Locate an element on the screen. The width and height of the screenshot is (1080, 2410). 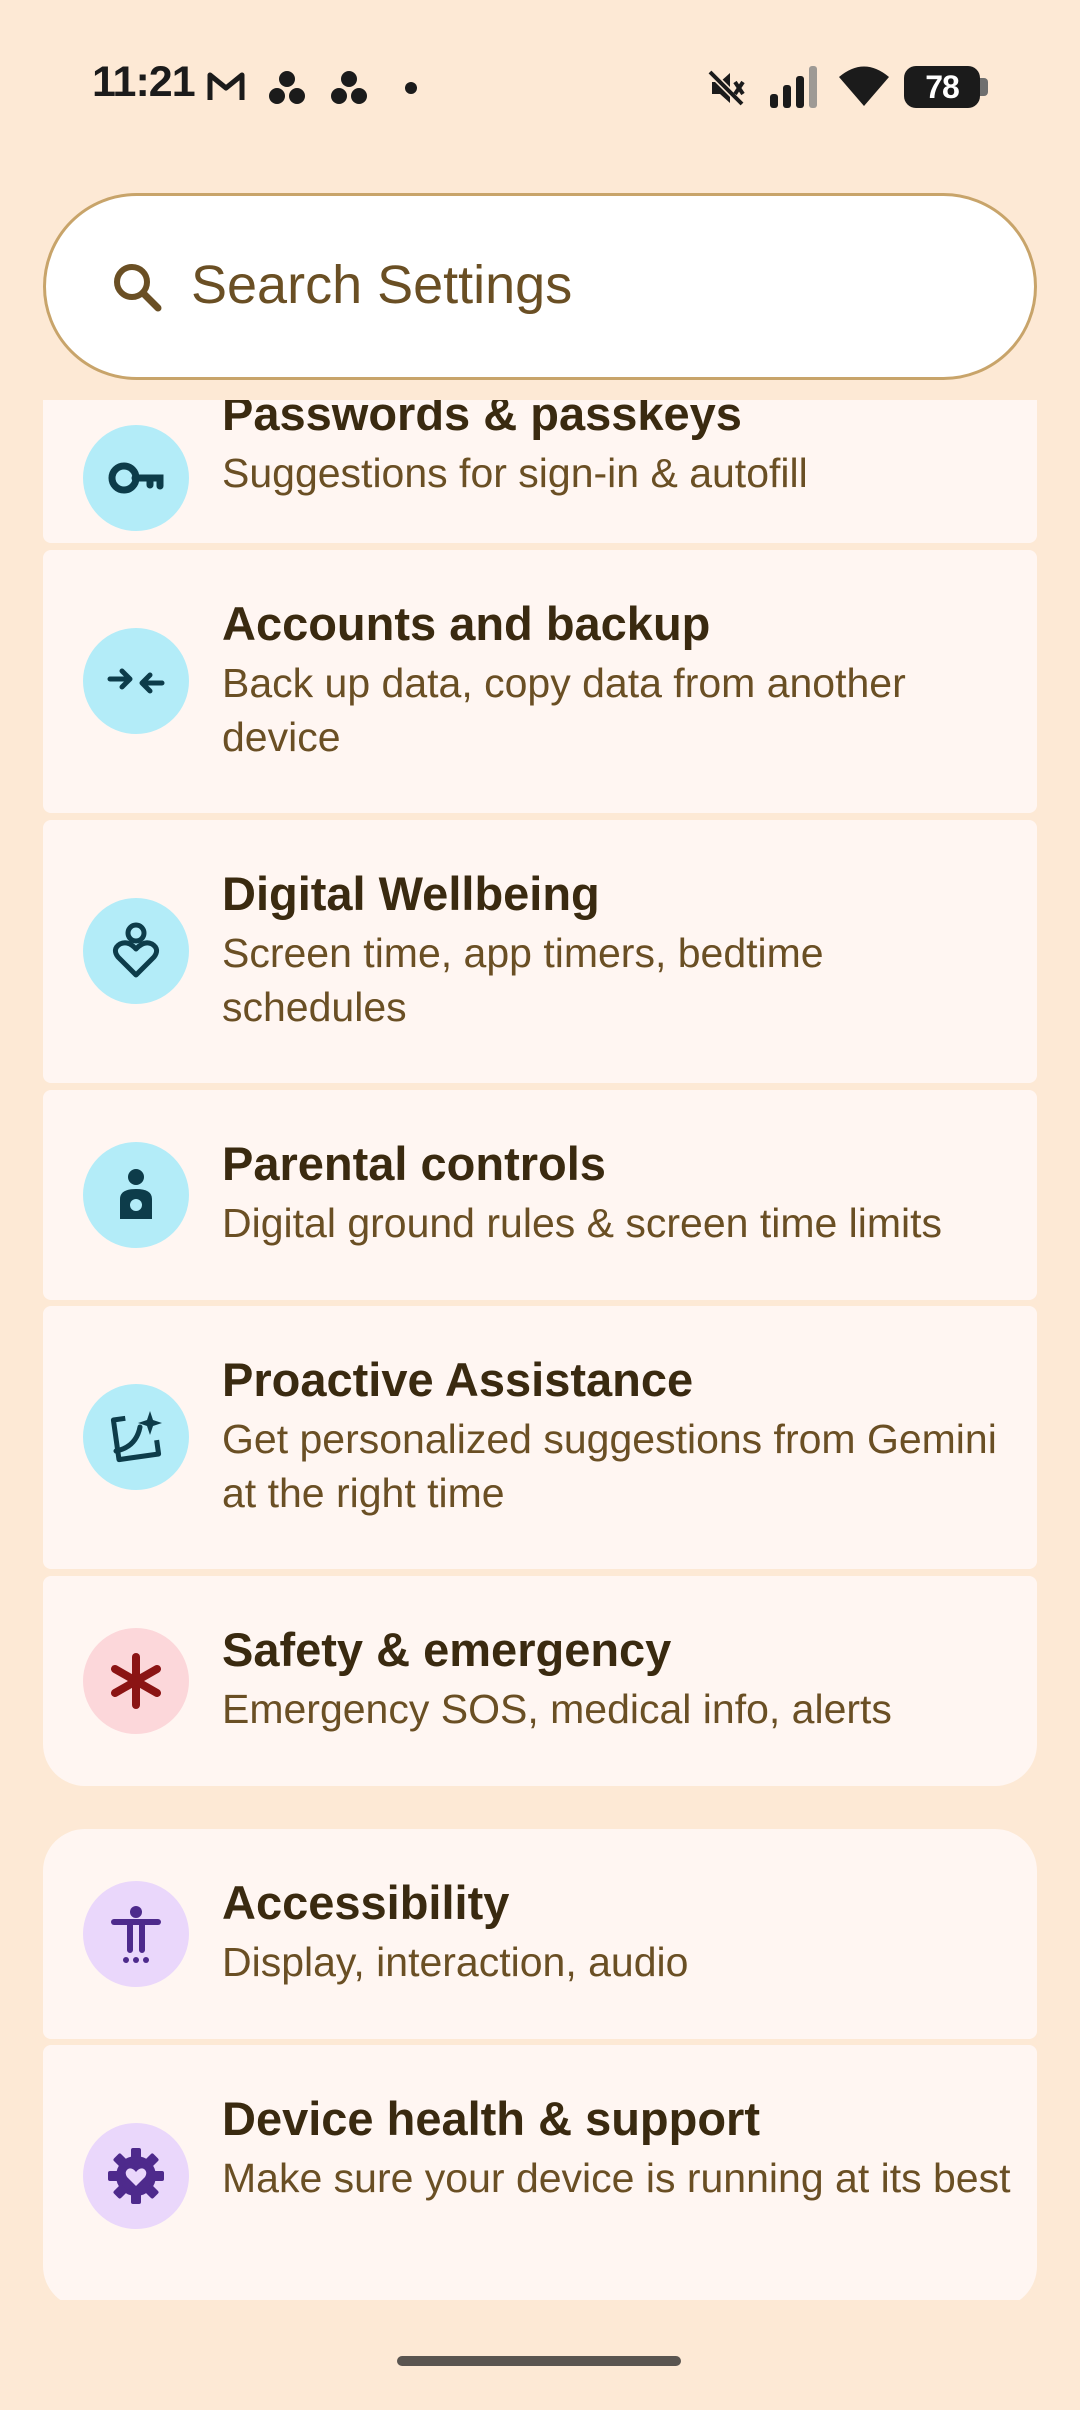
sync-arrows-icon-badge is located at coordinates (136, 681).